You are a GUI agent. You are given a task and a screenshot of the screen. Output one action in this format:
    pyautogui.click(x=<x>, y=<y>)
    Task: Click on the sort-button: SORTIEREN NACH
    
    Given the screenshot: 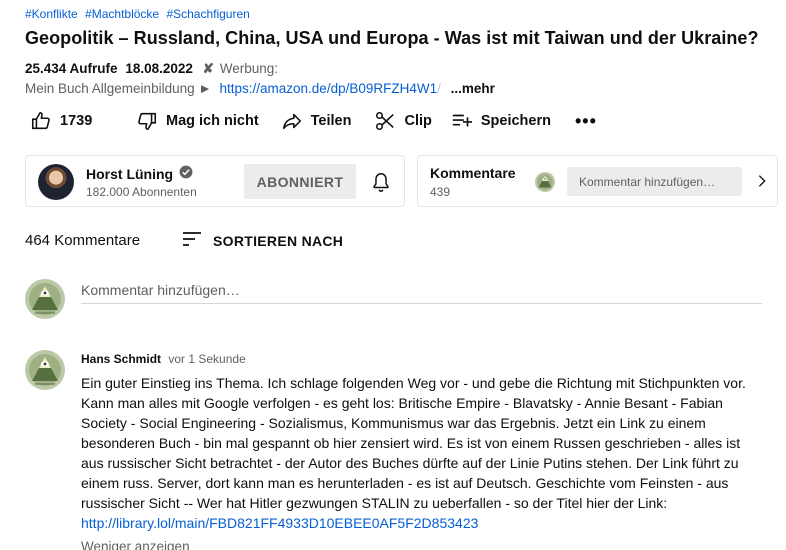 What is the action you would take?
    pyautogui.click(x=262, y=240)
    